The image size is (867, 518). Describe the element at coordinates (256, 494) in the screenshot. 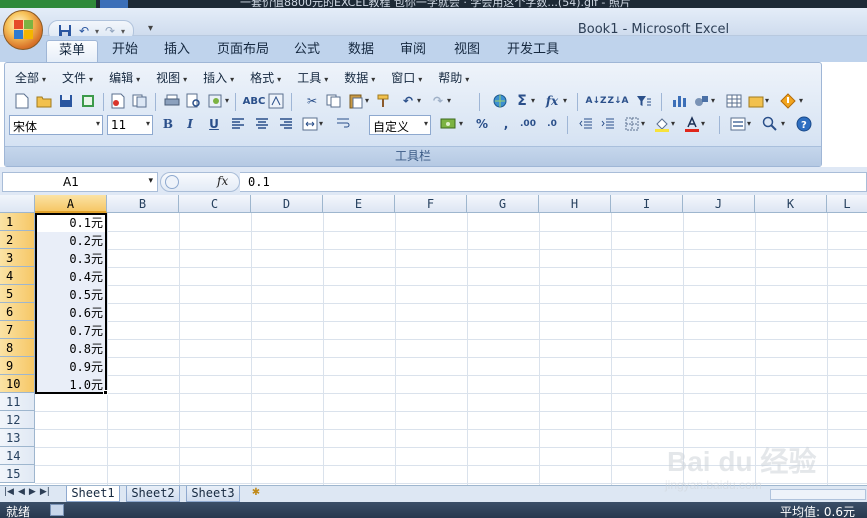

I see `insert-sheet-icon: ✱` at that location.